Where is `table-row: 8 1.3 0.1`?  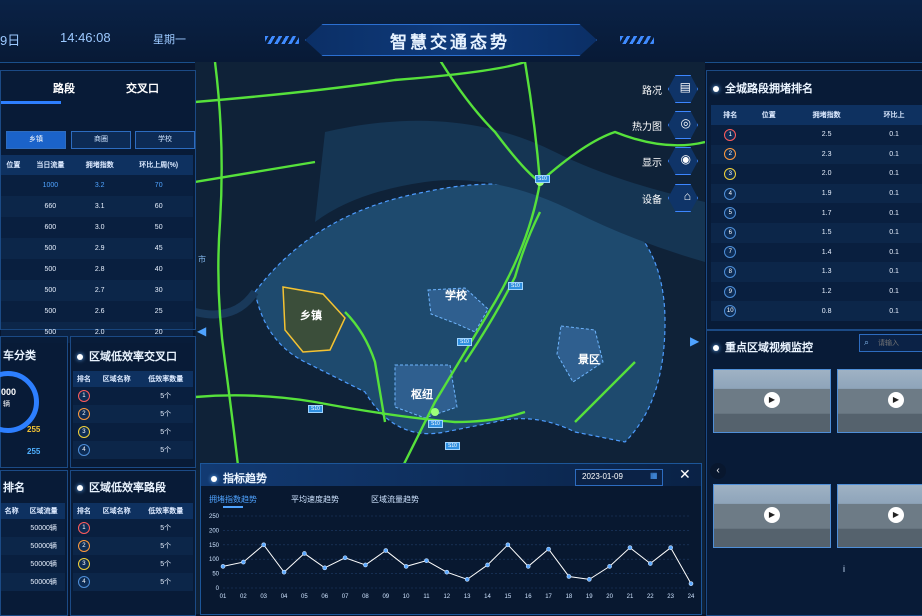 table-row: 8 1.3 0.1 is located at coordinates (816, 272).